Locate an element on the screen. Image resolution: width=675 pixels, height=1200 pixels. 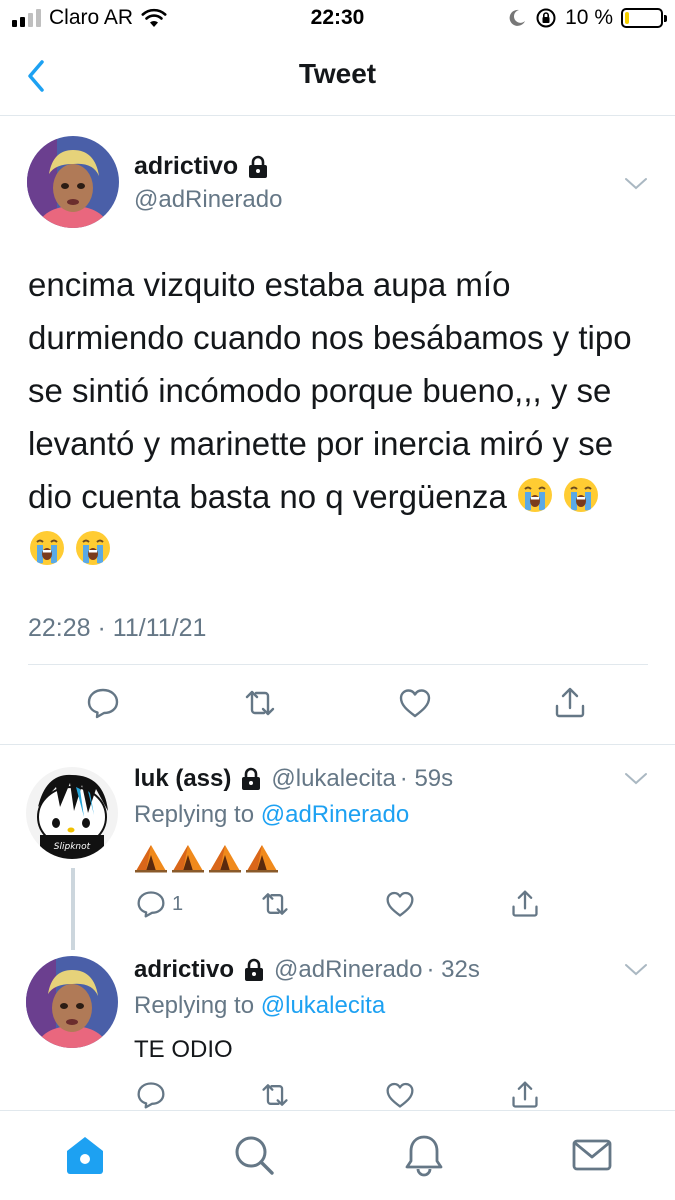
divider is located at coordinates (338, 664).